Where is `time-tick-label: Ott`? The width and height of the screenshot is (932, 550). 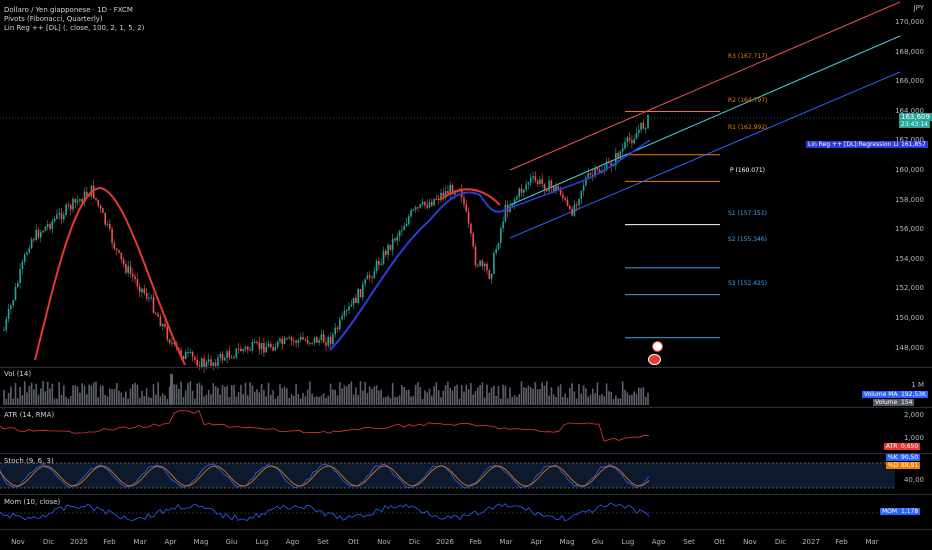
time-tick-label: Ott is located at coordinates (353, 542).